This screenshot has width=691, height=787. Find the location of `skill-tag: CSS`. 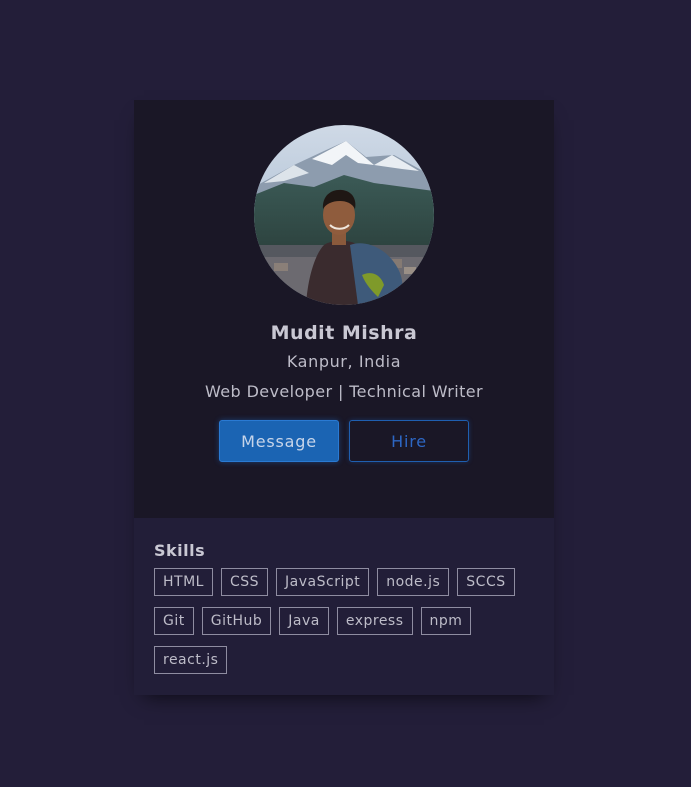

skill-tag: CSS is located at coordinates (244, 582).